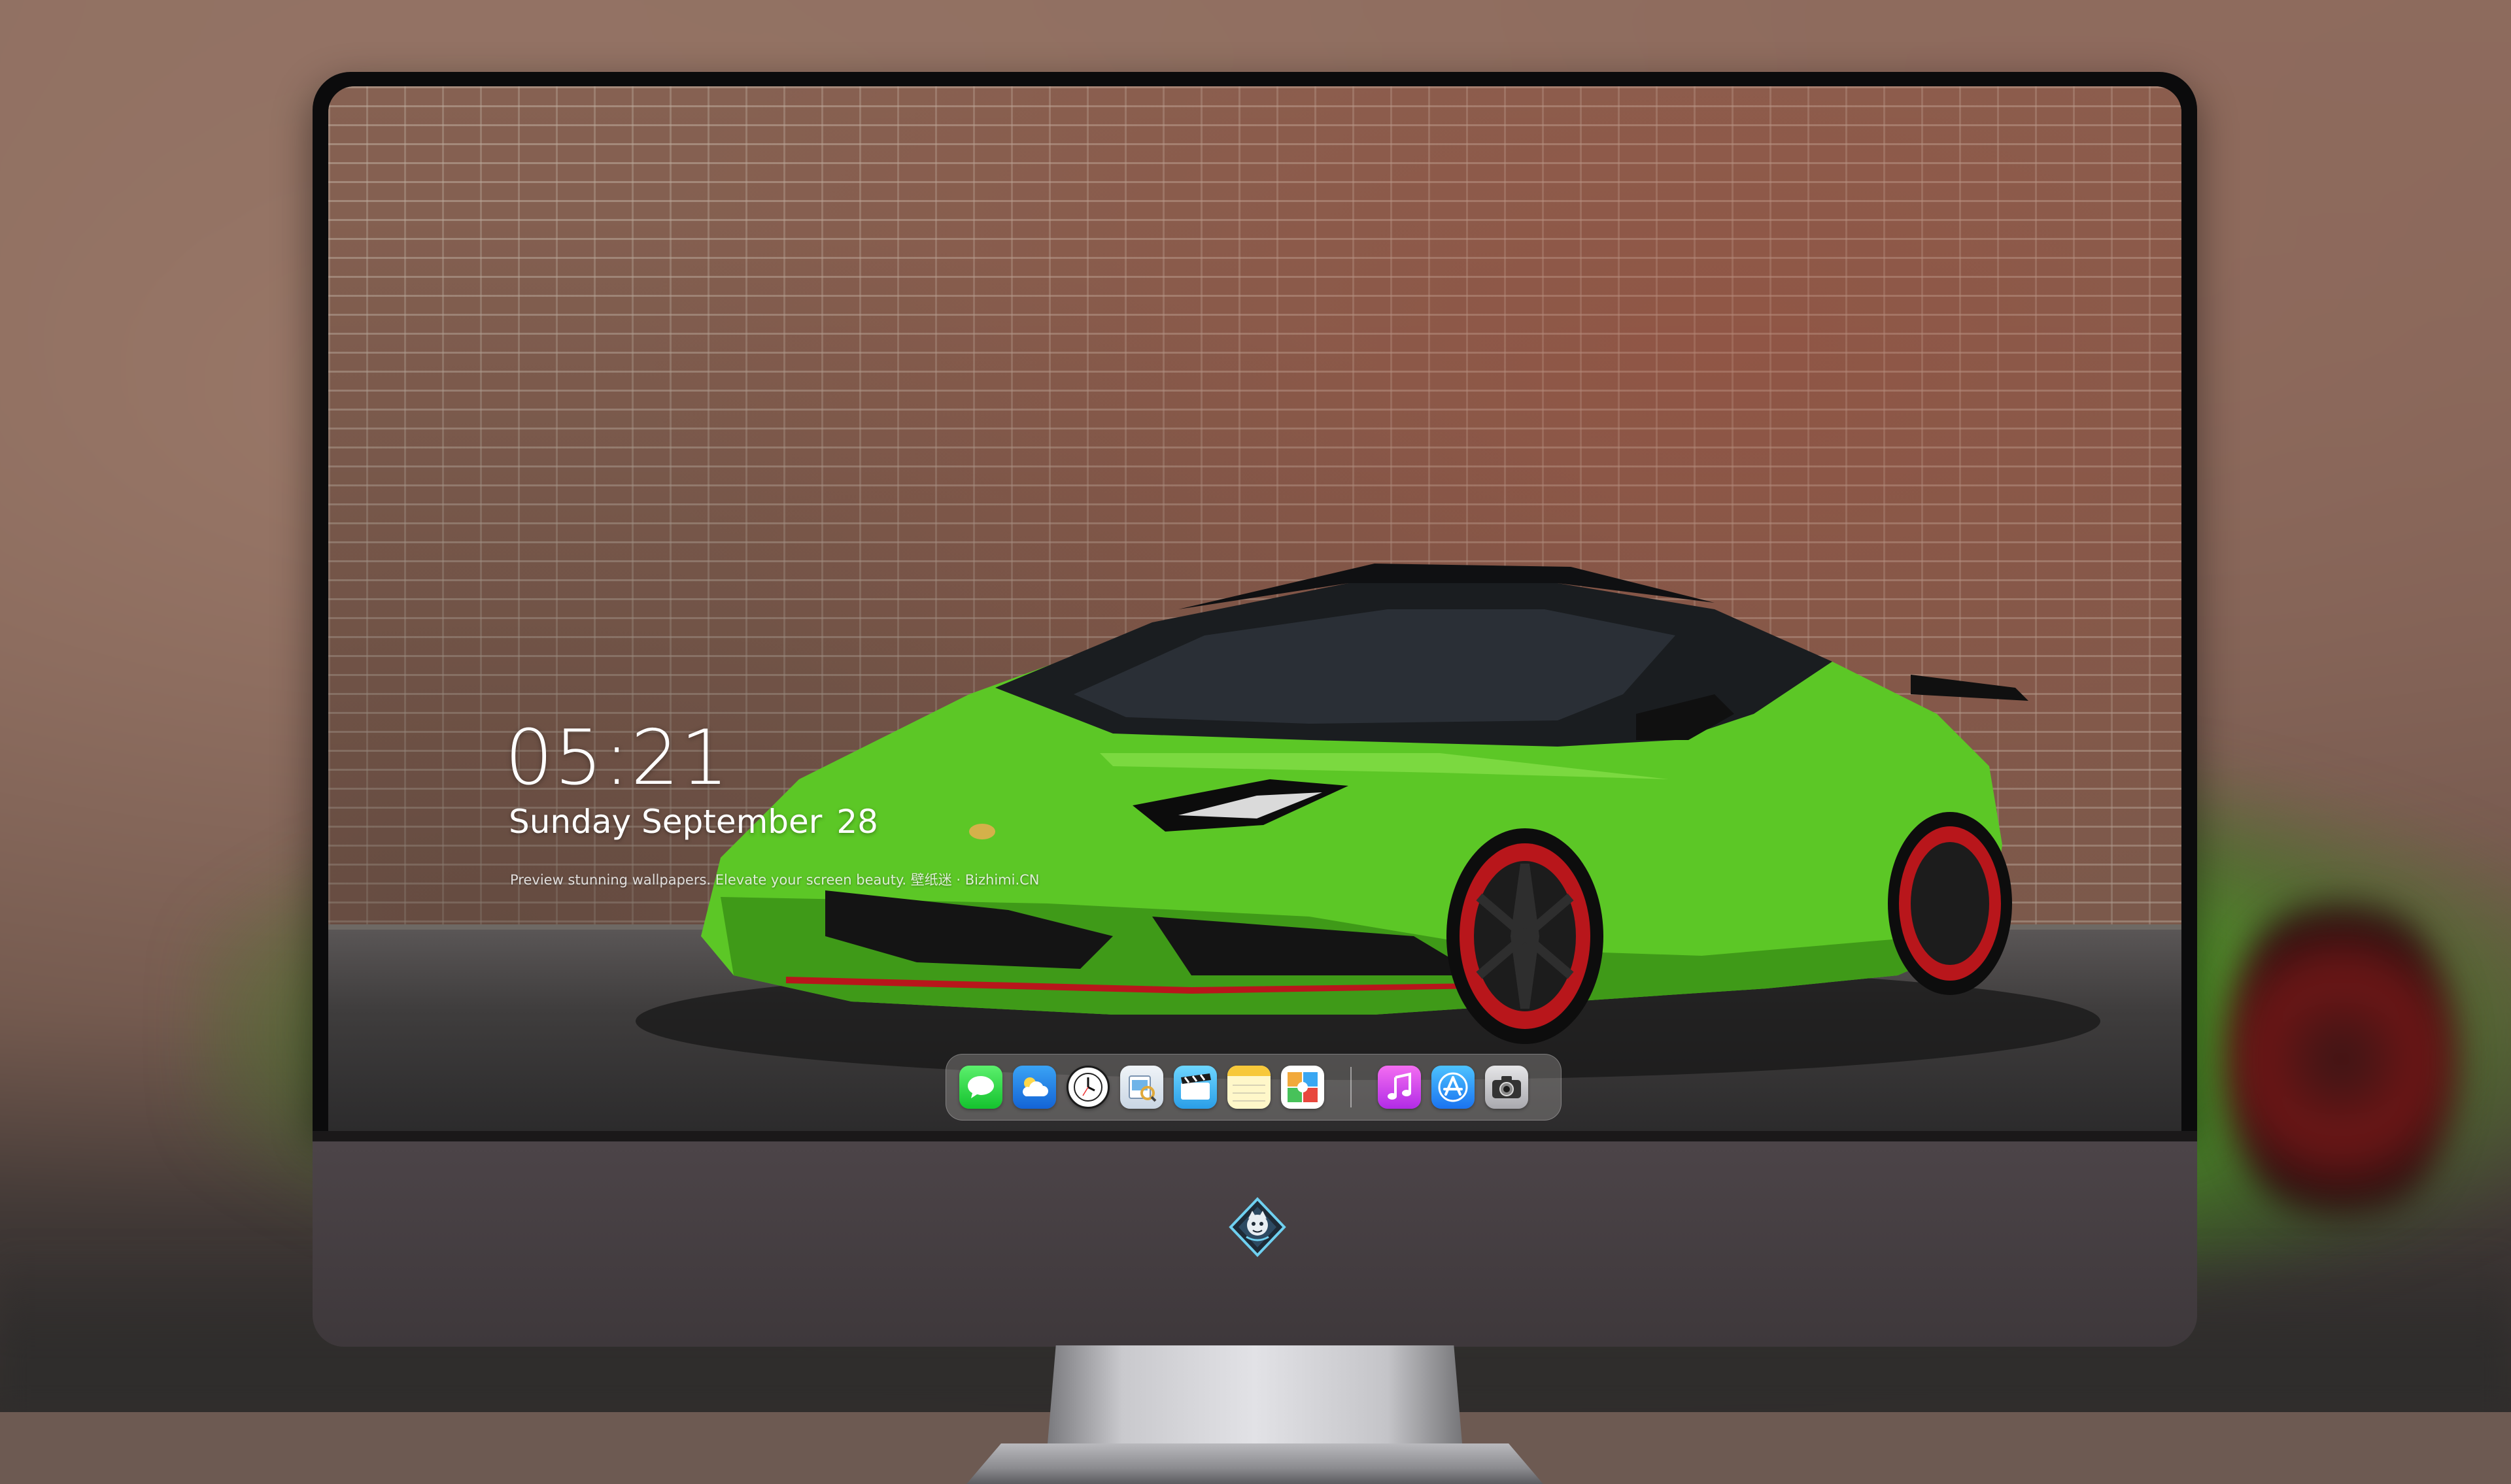 The width and height of the screenshot is (2511, 1484). I want to click on day-number: 28, so click(857, 822).